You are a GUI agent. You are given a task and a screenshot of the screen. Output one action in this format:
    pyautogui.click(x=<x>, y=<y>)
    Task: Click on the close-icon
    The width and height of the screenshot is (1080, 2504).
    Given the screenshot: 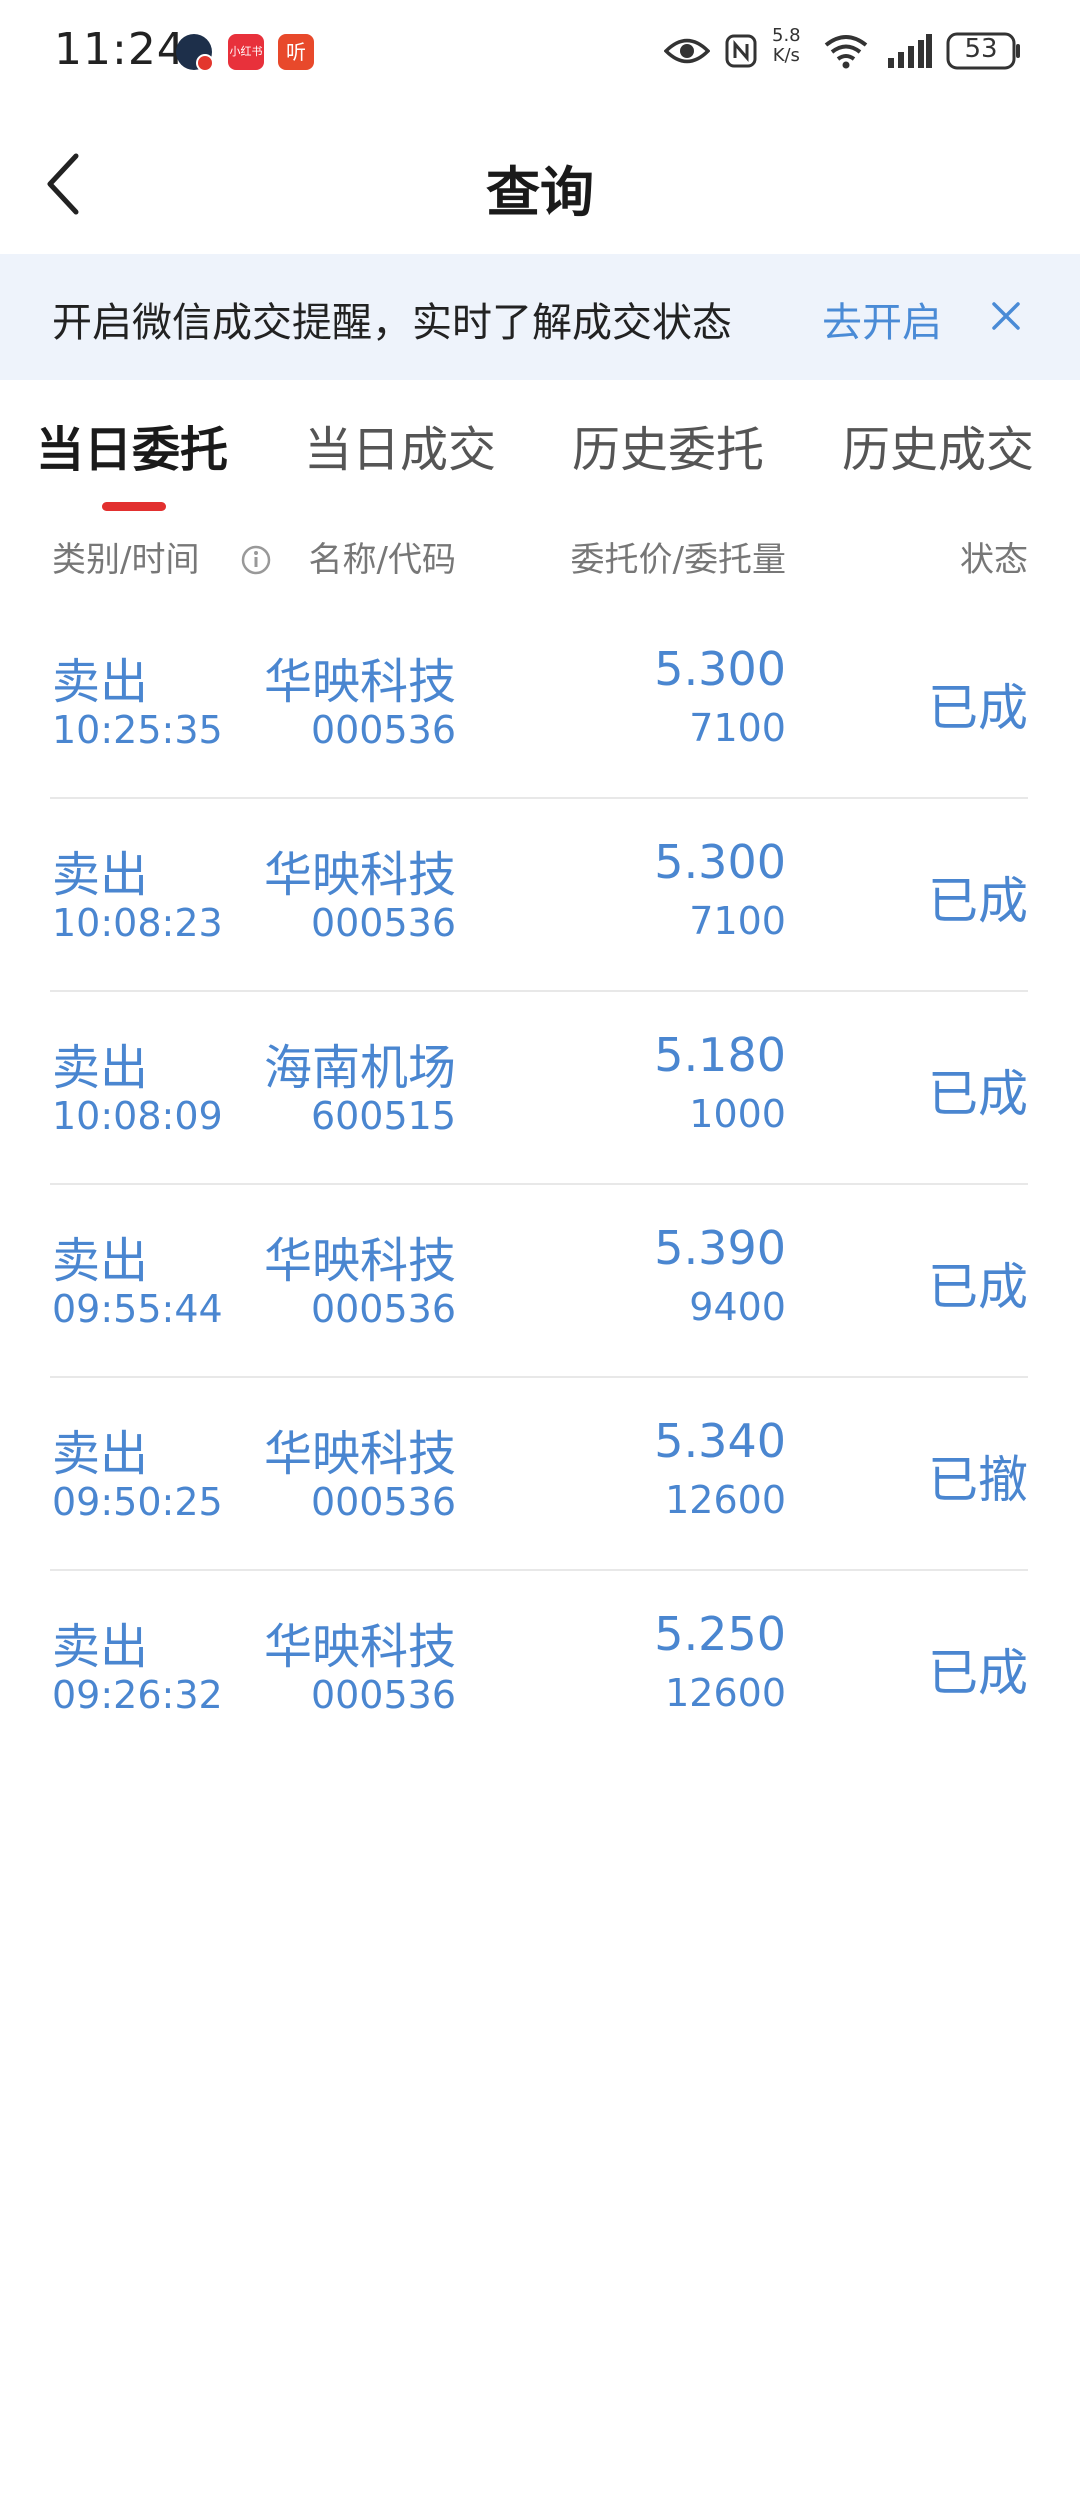 What is the action you would take?
    pyautogui.click(x=1006, y=316)
    